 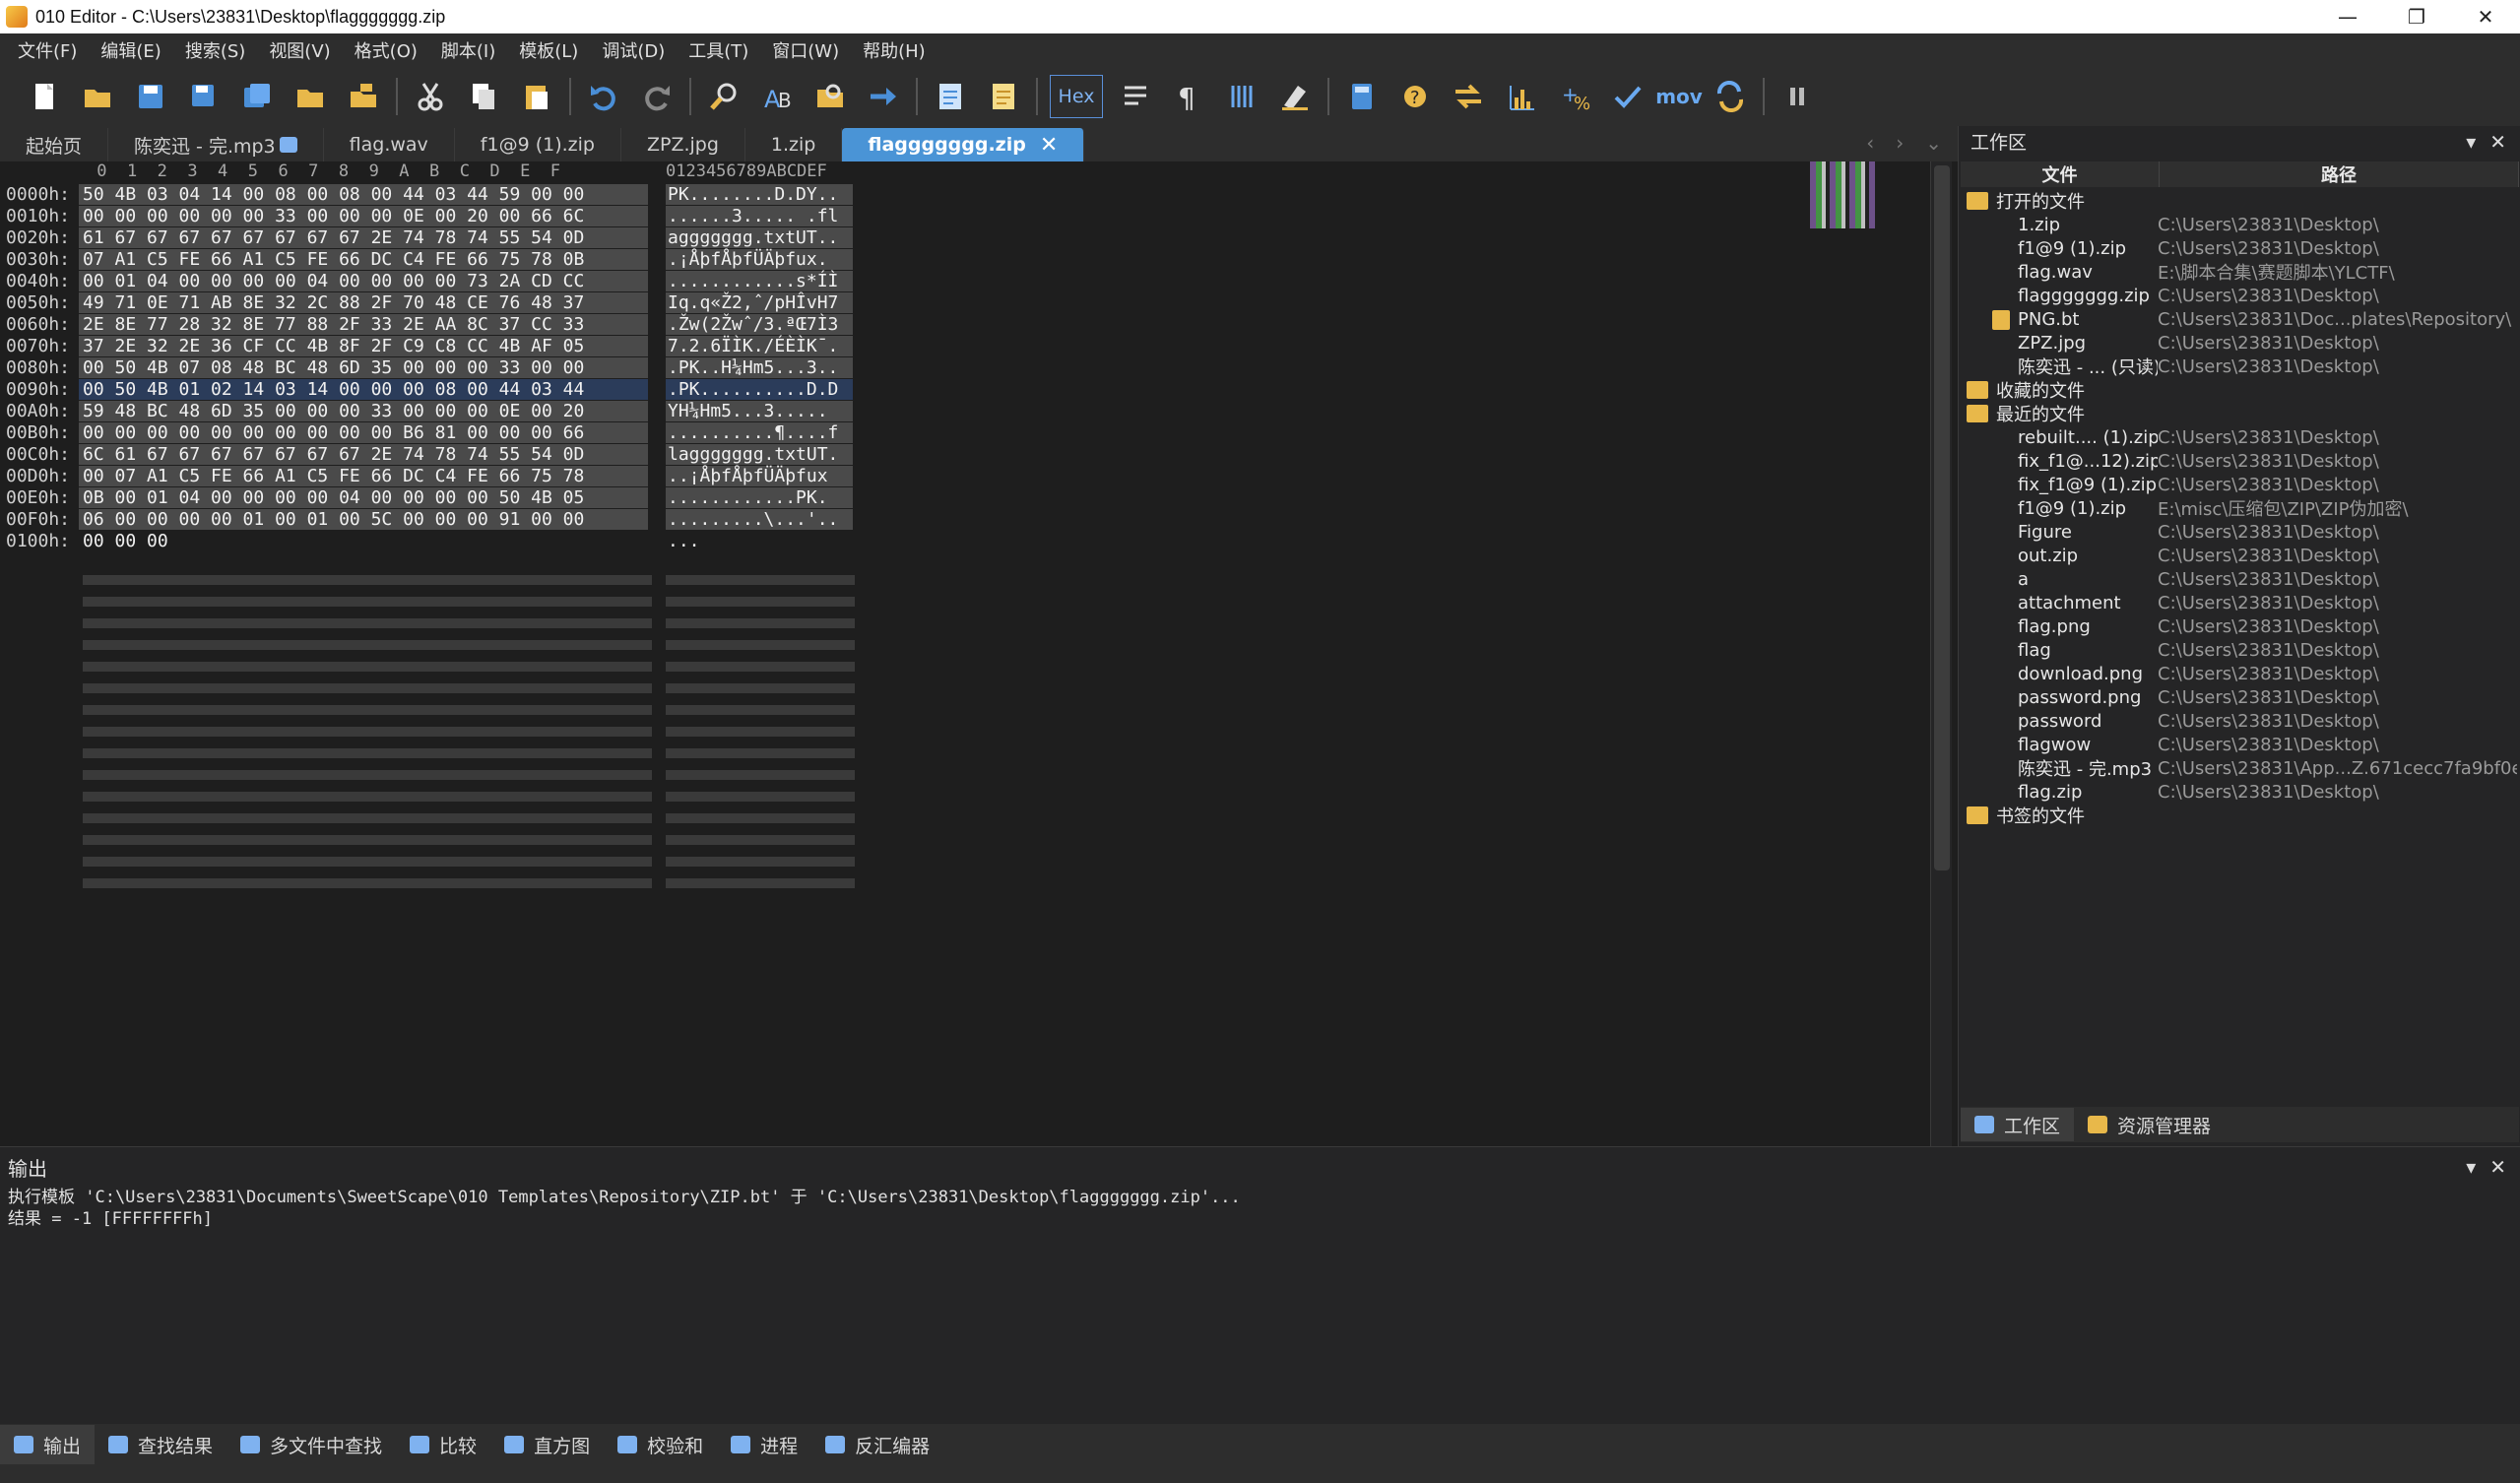 What do you see at coordinates (759, 324) in the screenshot?
I see `row-ascii: .Žw(2Žwˆ/3.ªŒ7Ì3` at bounding box center [759, 324].